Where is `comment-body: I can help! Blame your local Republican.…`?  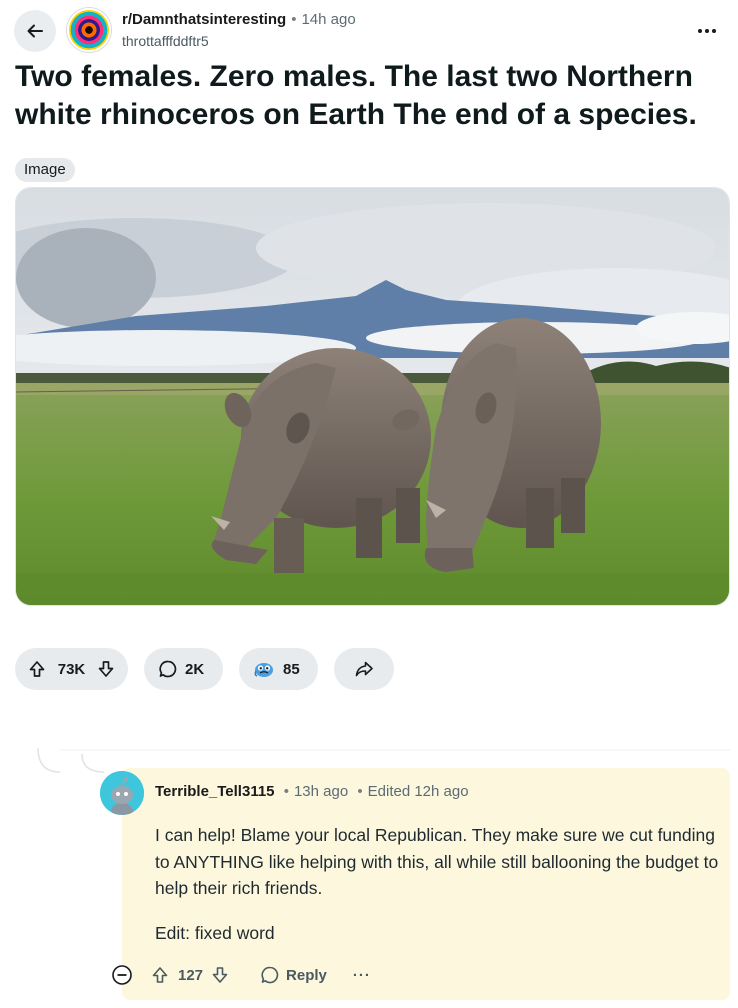 comment-body: I can help! Blame your local Republican.… is located at coordinates (437, 861).